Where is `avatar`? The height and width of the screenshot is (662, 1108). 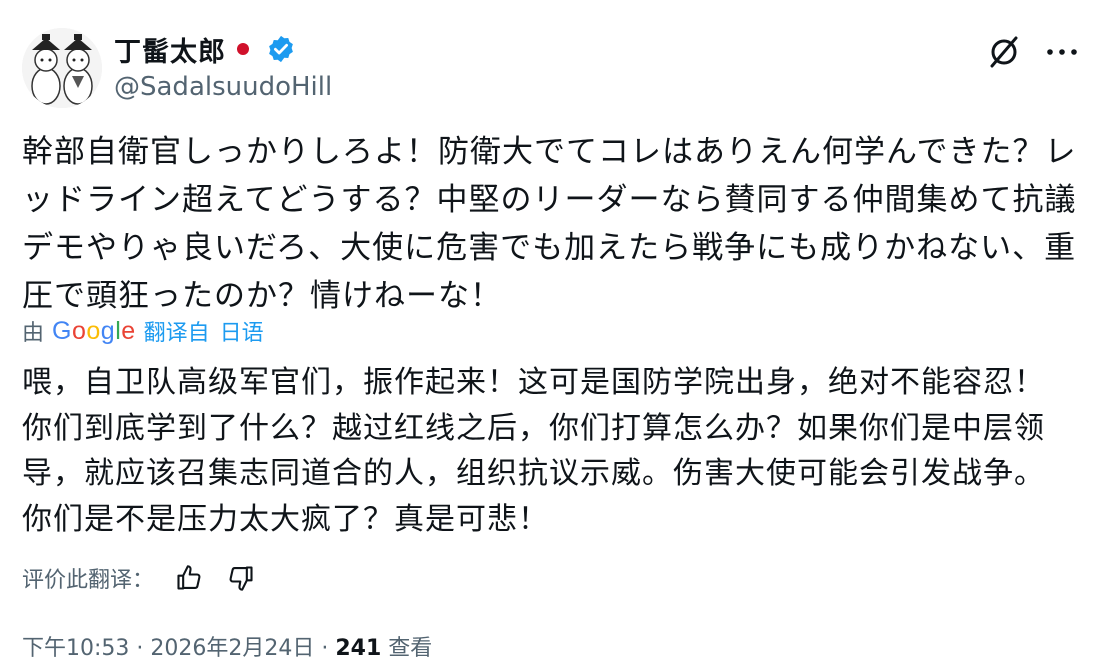
avatar is located at coordinates (62, 68).